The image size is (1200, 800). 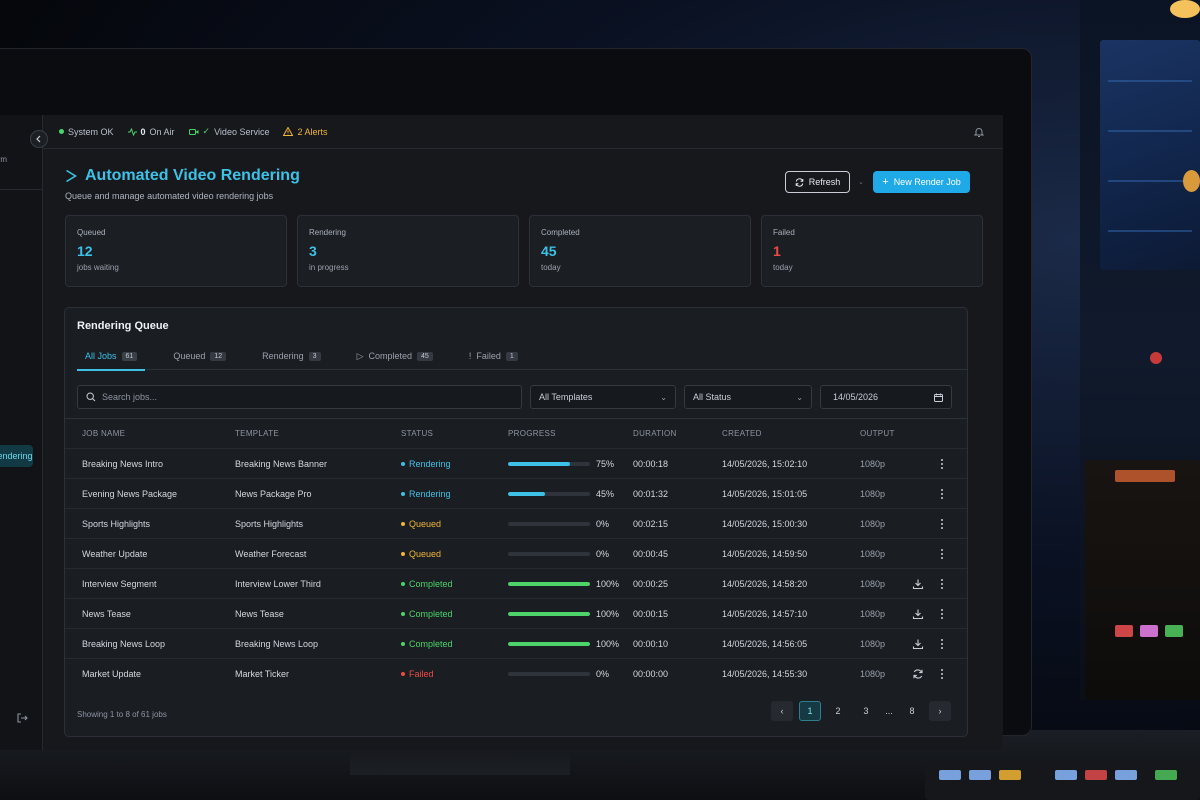 I want to click on job-duration: 00:00:25, so click(x=651, y=583).